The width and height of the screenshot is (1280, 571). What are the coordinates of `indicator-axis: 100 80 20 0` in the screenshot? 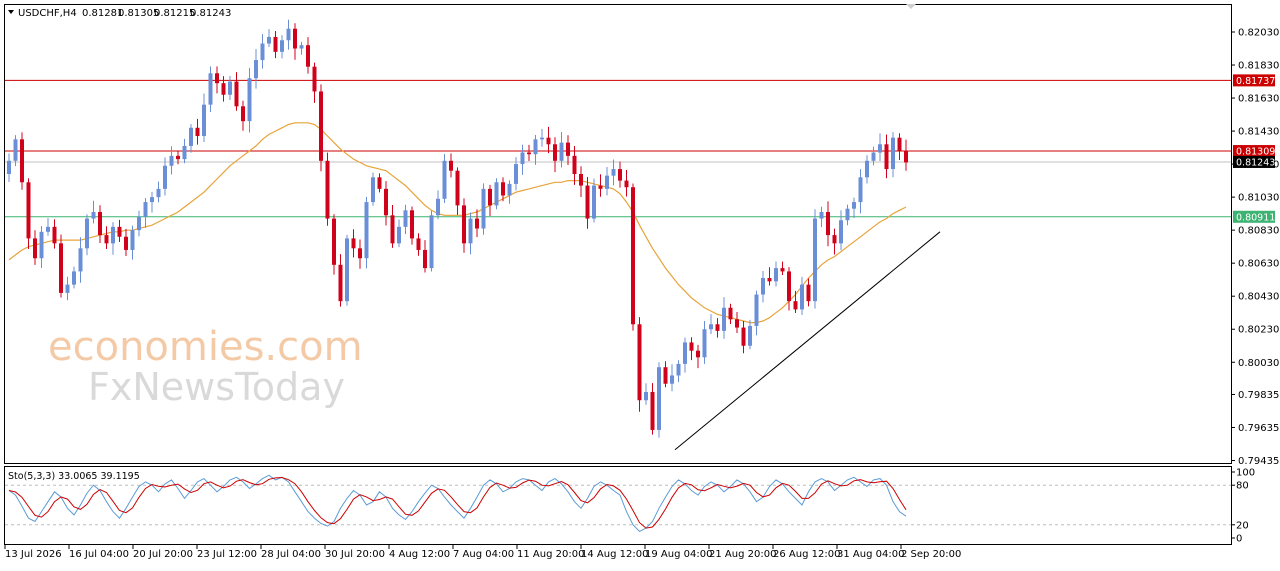 It's located at (1243, 506).